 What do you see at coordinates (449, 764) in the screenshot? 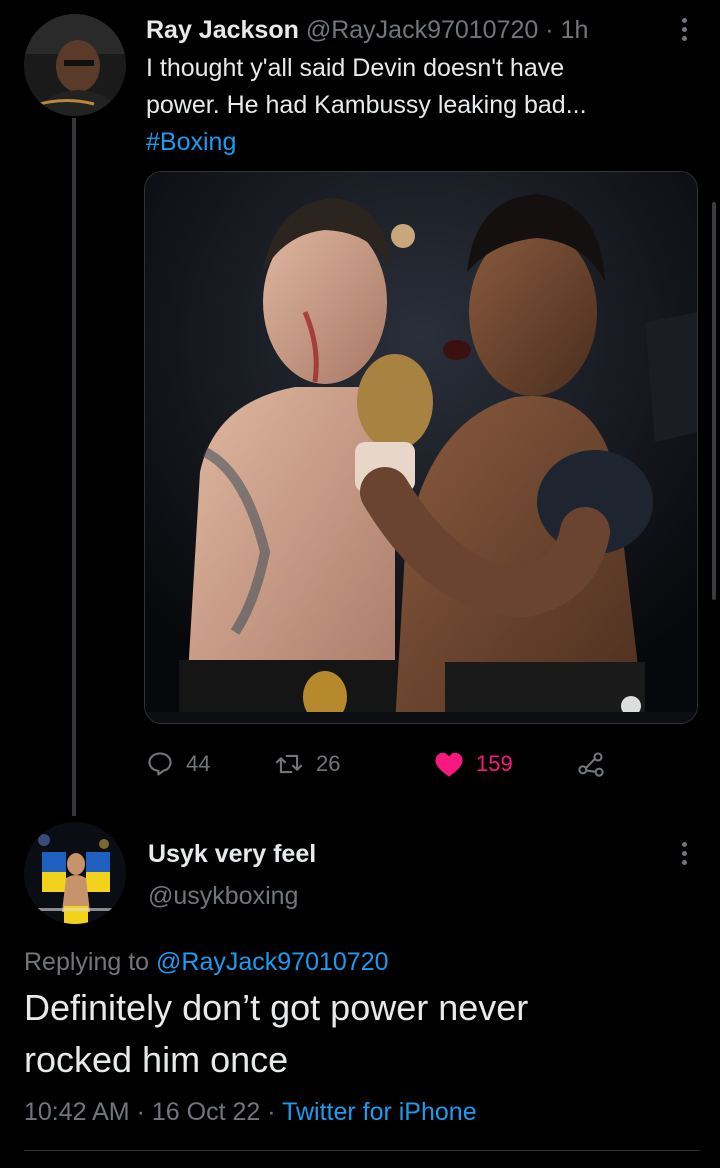
I see `heart-icon` at bounding box center [449, 764].